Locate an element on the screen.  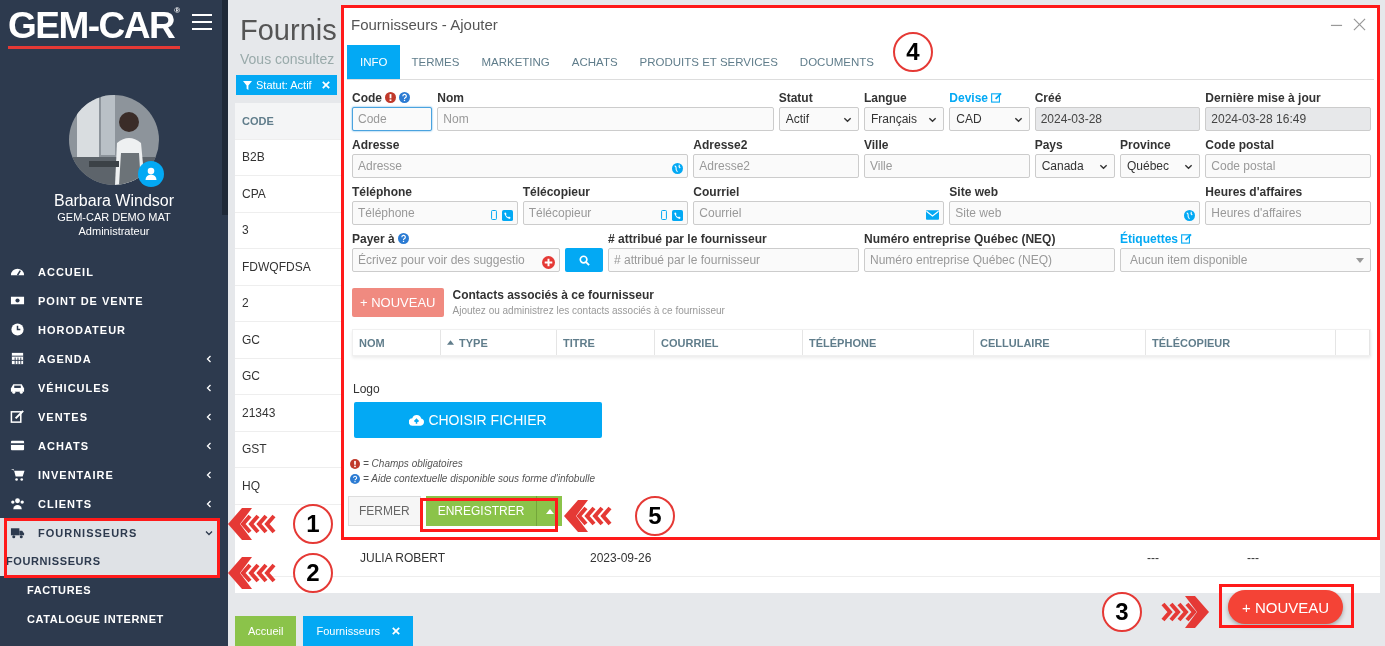
user-role: Administrateur is located at coordinates (114, 231).